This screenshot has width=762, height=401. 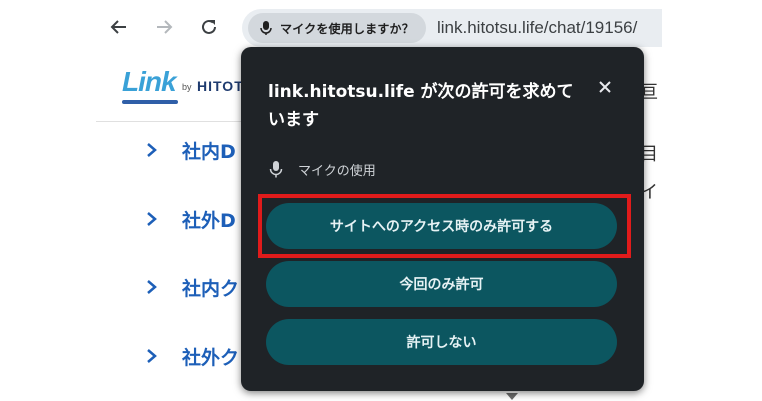 I want to click on highlight-box, so click(x=444, y=226).